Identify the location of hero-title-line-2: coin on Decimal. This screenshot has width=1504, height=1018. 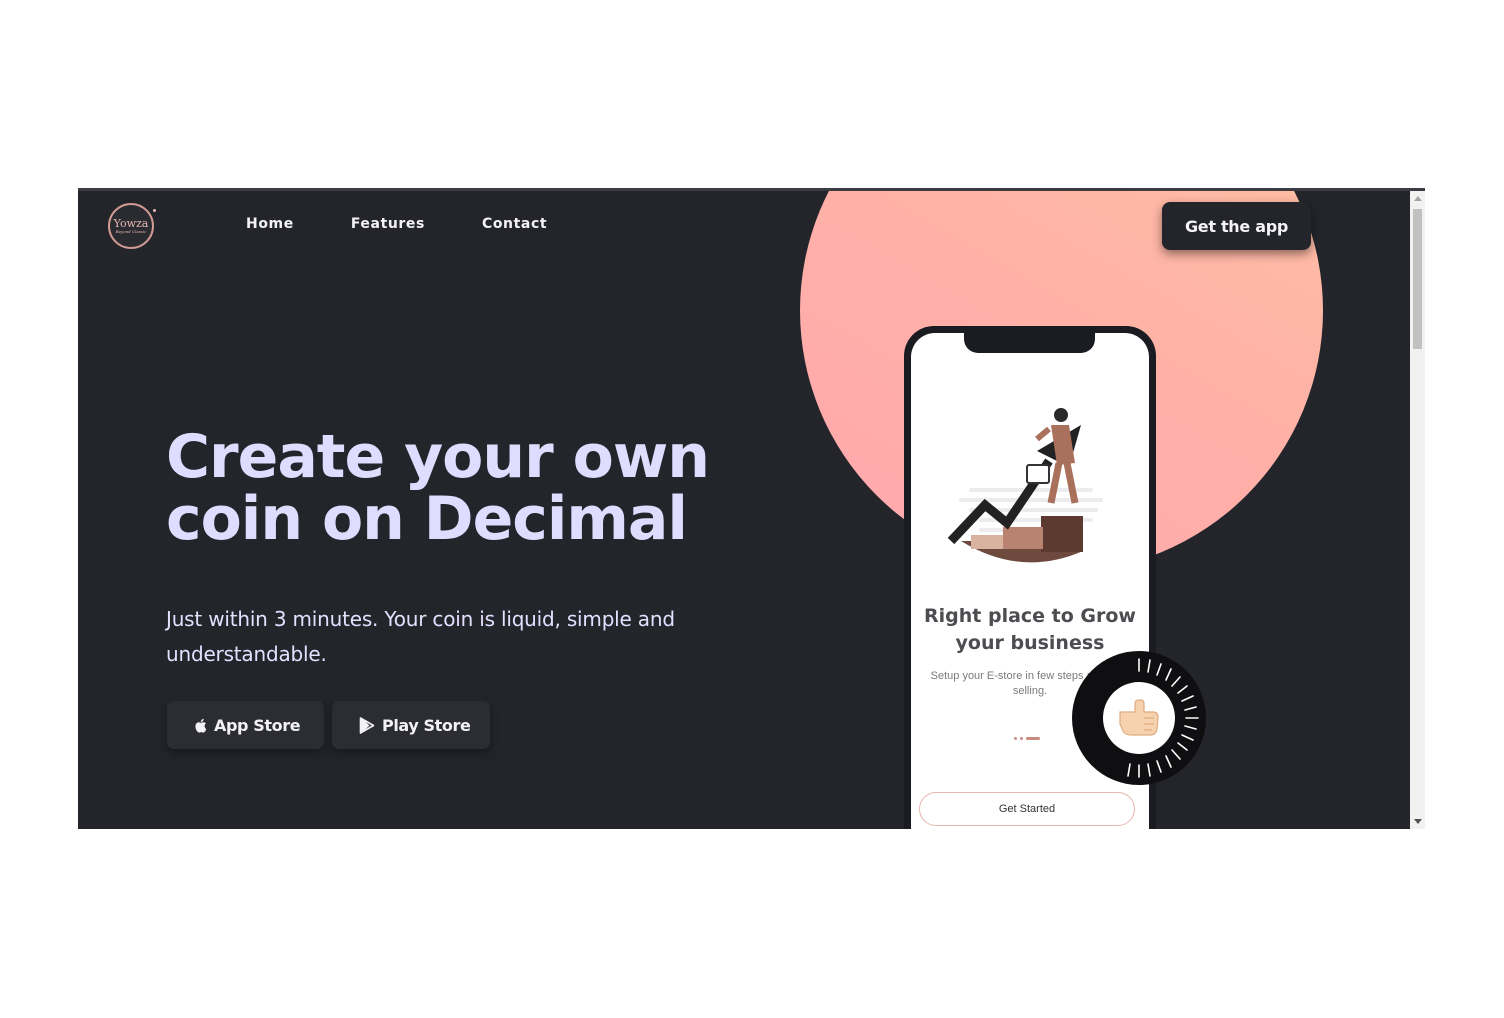
(427, 519).